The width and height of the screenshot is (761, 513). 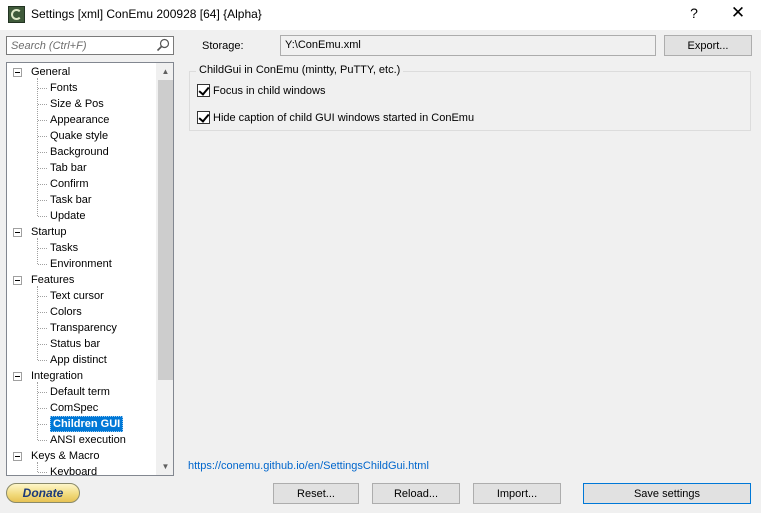 I want to click on tree-item: Status bar, so click(x=53, y=344).